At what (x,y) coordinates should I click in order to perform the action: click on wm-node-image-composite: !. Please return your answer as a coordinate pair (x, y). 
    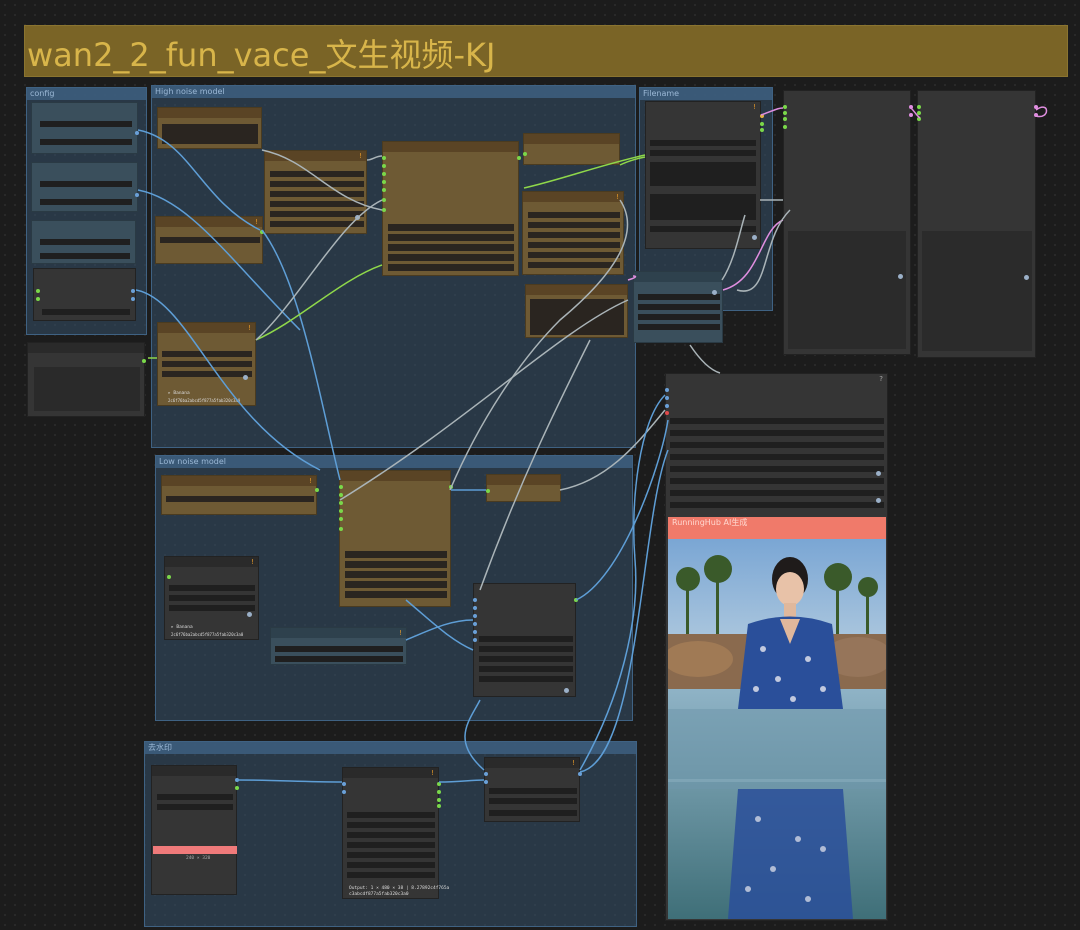
    Looking at the image, I should click on (533, 789).